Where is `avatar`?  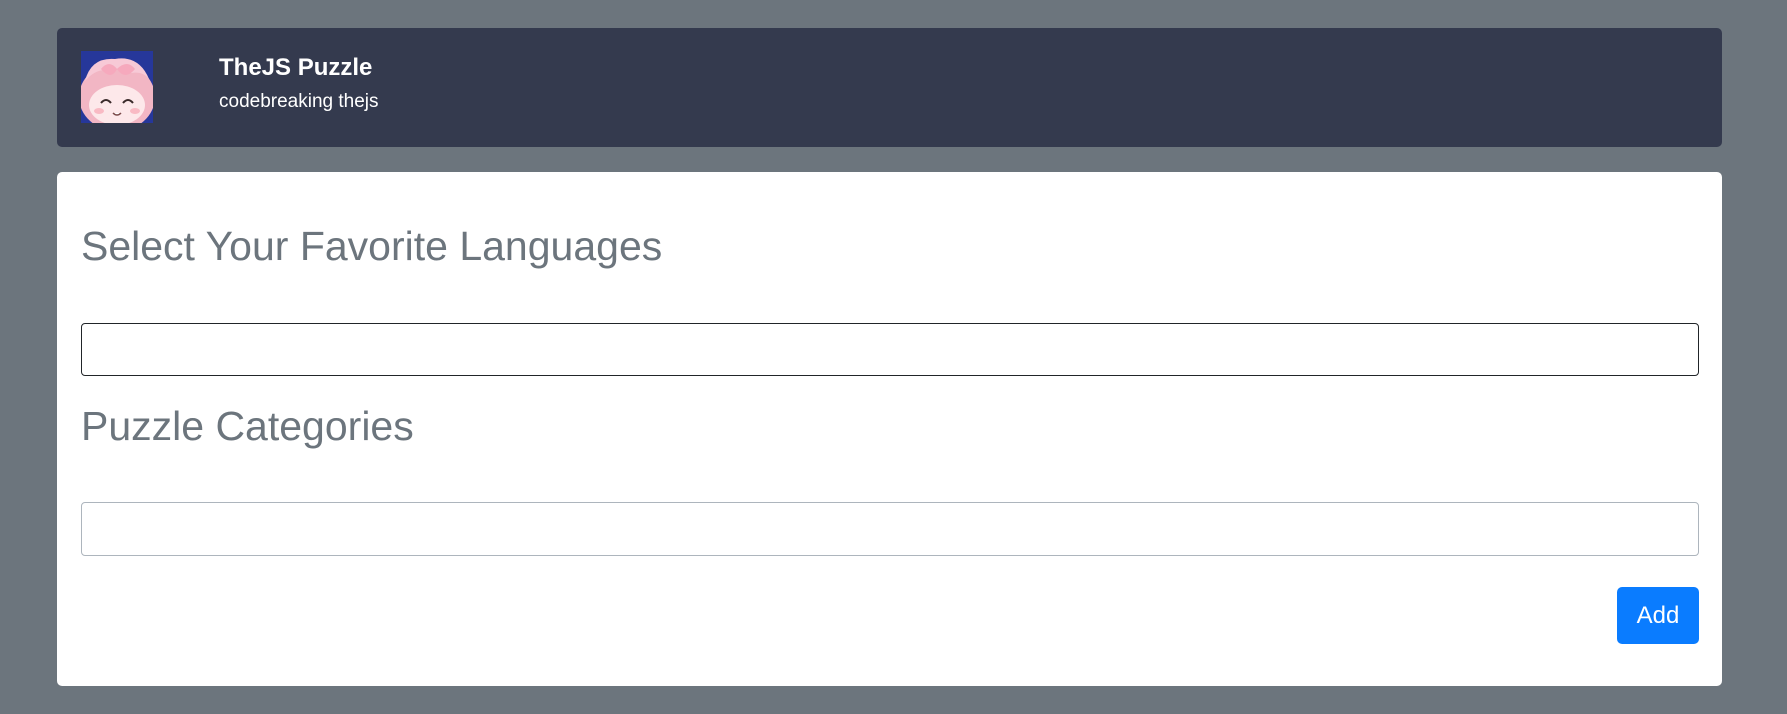
avatar is located at coordinates (117, 87).